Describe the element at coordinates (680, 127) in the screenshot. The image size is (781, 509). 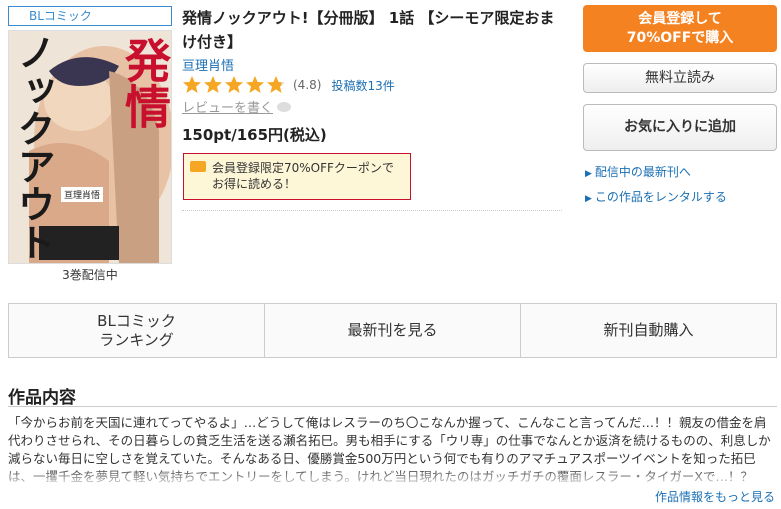
I see `add-favorite-button: お気に入りに追加` at that location.